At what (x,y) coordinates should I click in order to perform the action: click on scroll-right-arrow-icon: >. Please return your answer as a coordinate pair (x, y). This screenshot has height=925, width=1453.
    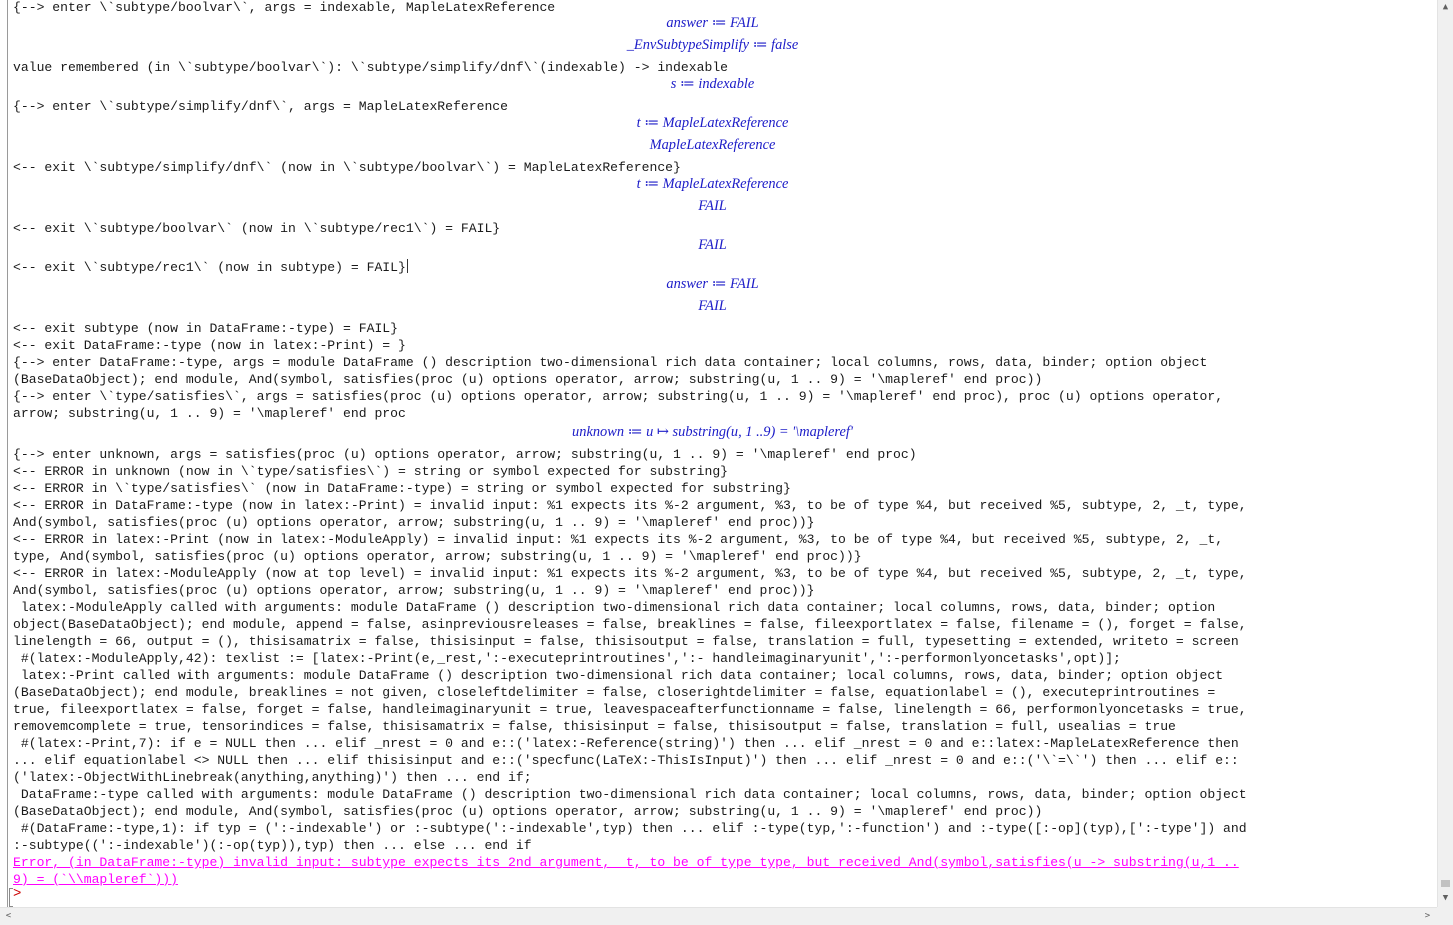
    Looking at the image, I should click on (1427, 916).